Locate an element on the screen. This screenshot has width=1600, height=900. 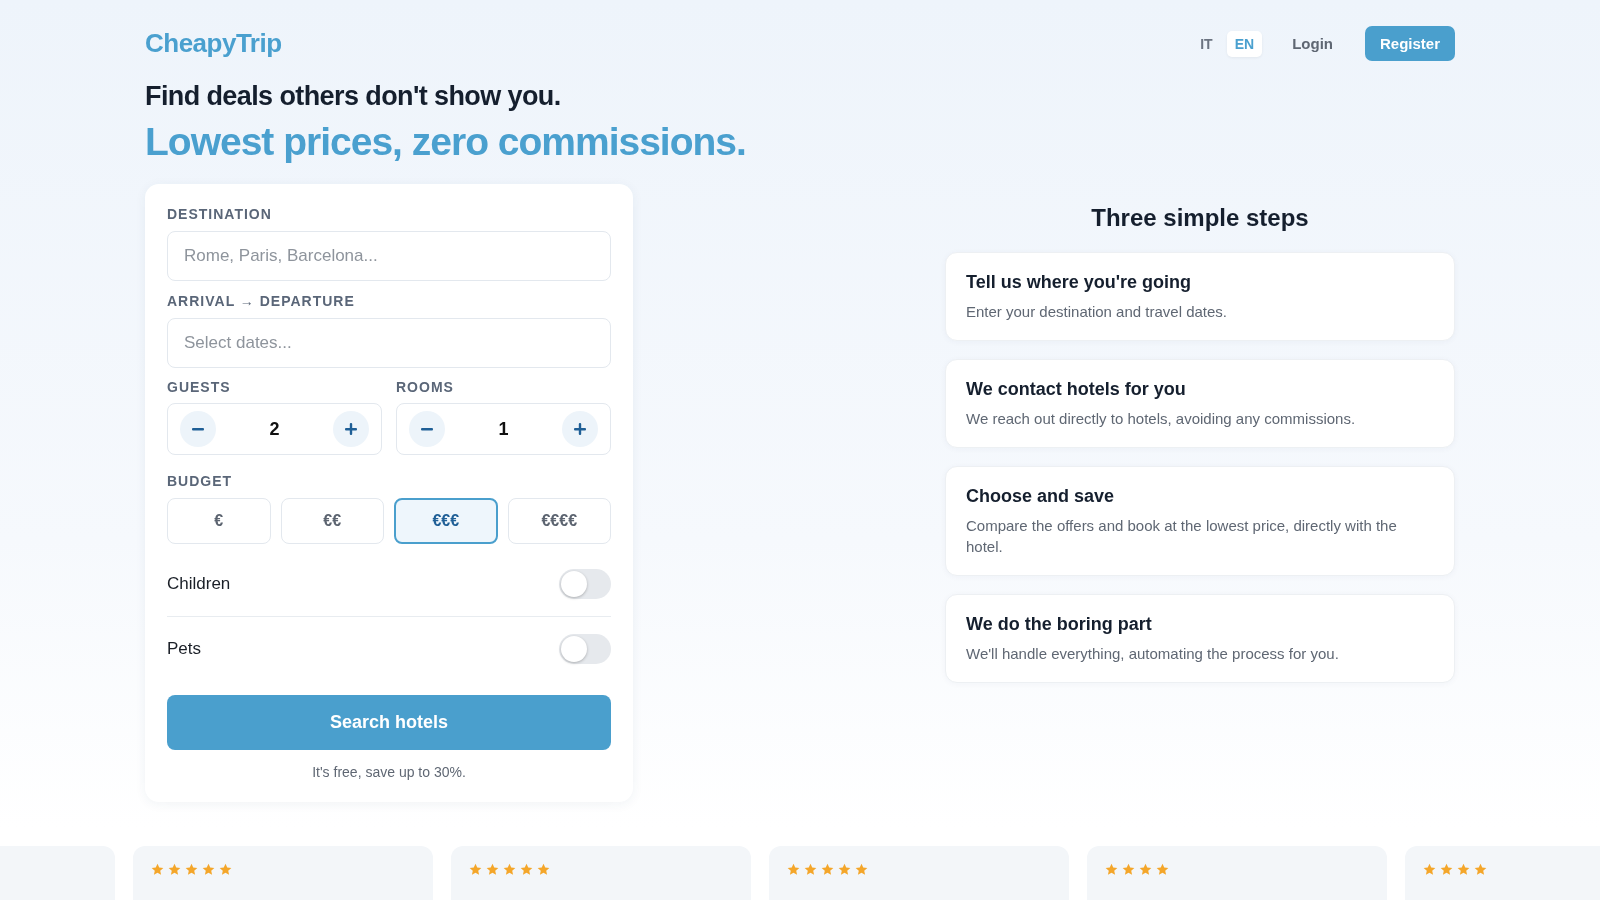
step-text: Compare the offers and book at the lowest price, directly with the hotel. is located at coordinates (1182, 536).